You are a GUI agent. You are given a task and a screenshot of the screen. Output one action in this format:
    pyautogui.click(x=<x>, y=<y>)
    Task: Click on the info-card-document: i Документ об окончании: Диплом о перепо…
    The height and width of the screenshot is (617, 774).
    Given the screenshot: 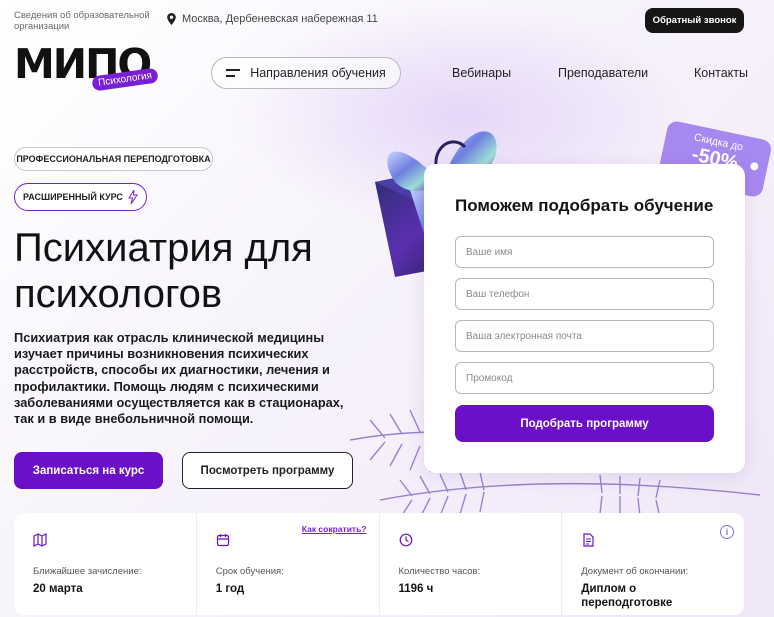 What is the action you would take?
    pyautogui.click(x=653, y=564)
    